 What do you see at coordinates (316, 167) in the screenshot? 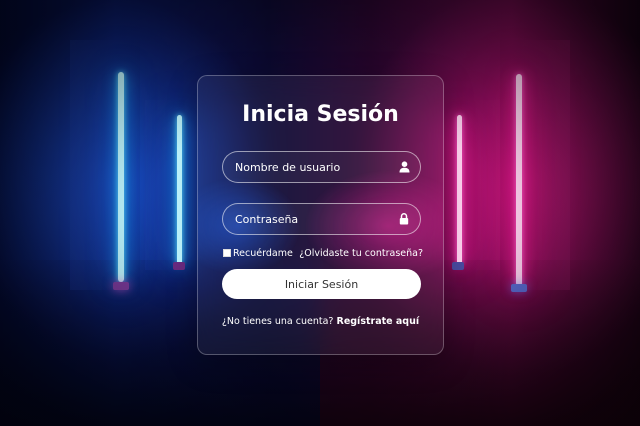
I see `username-input` at bounding box center [316, 167].